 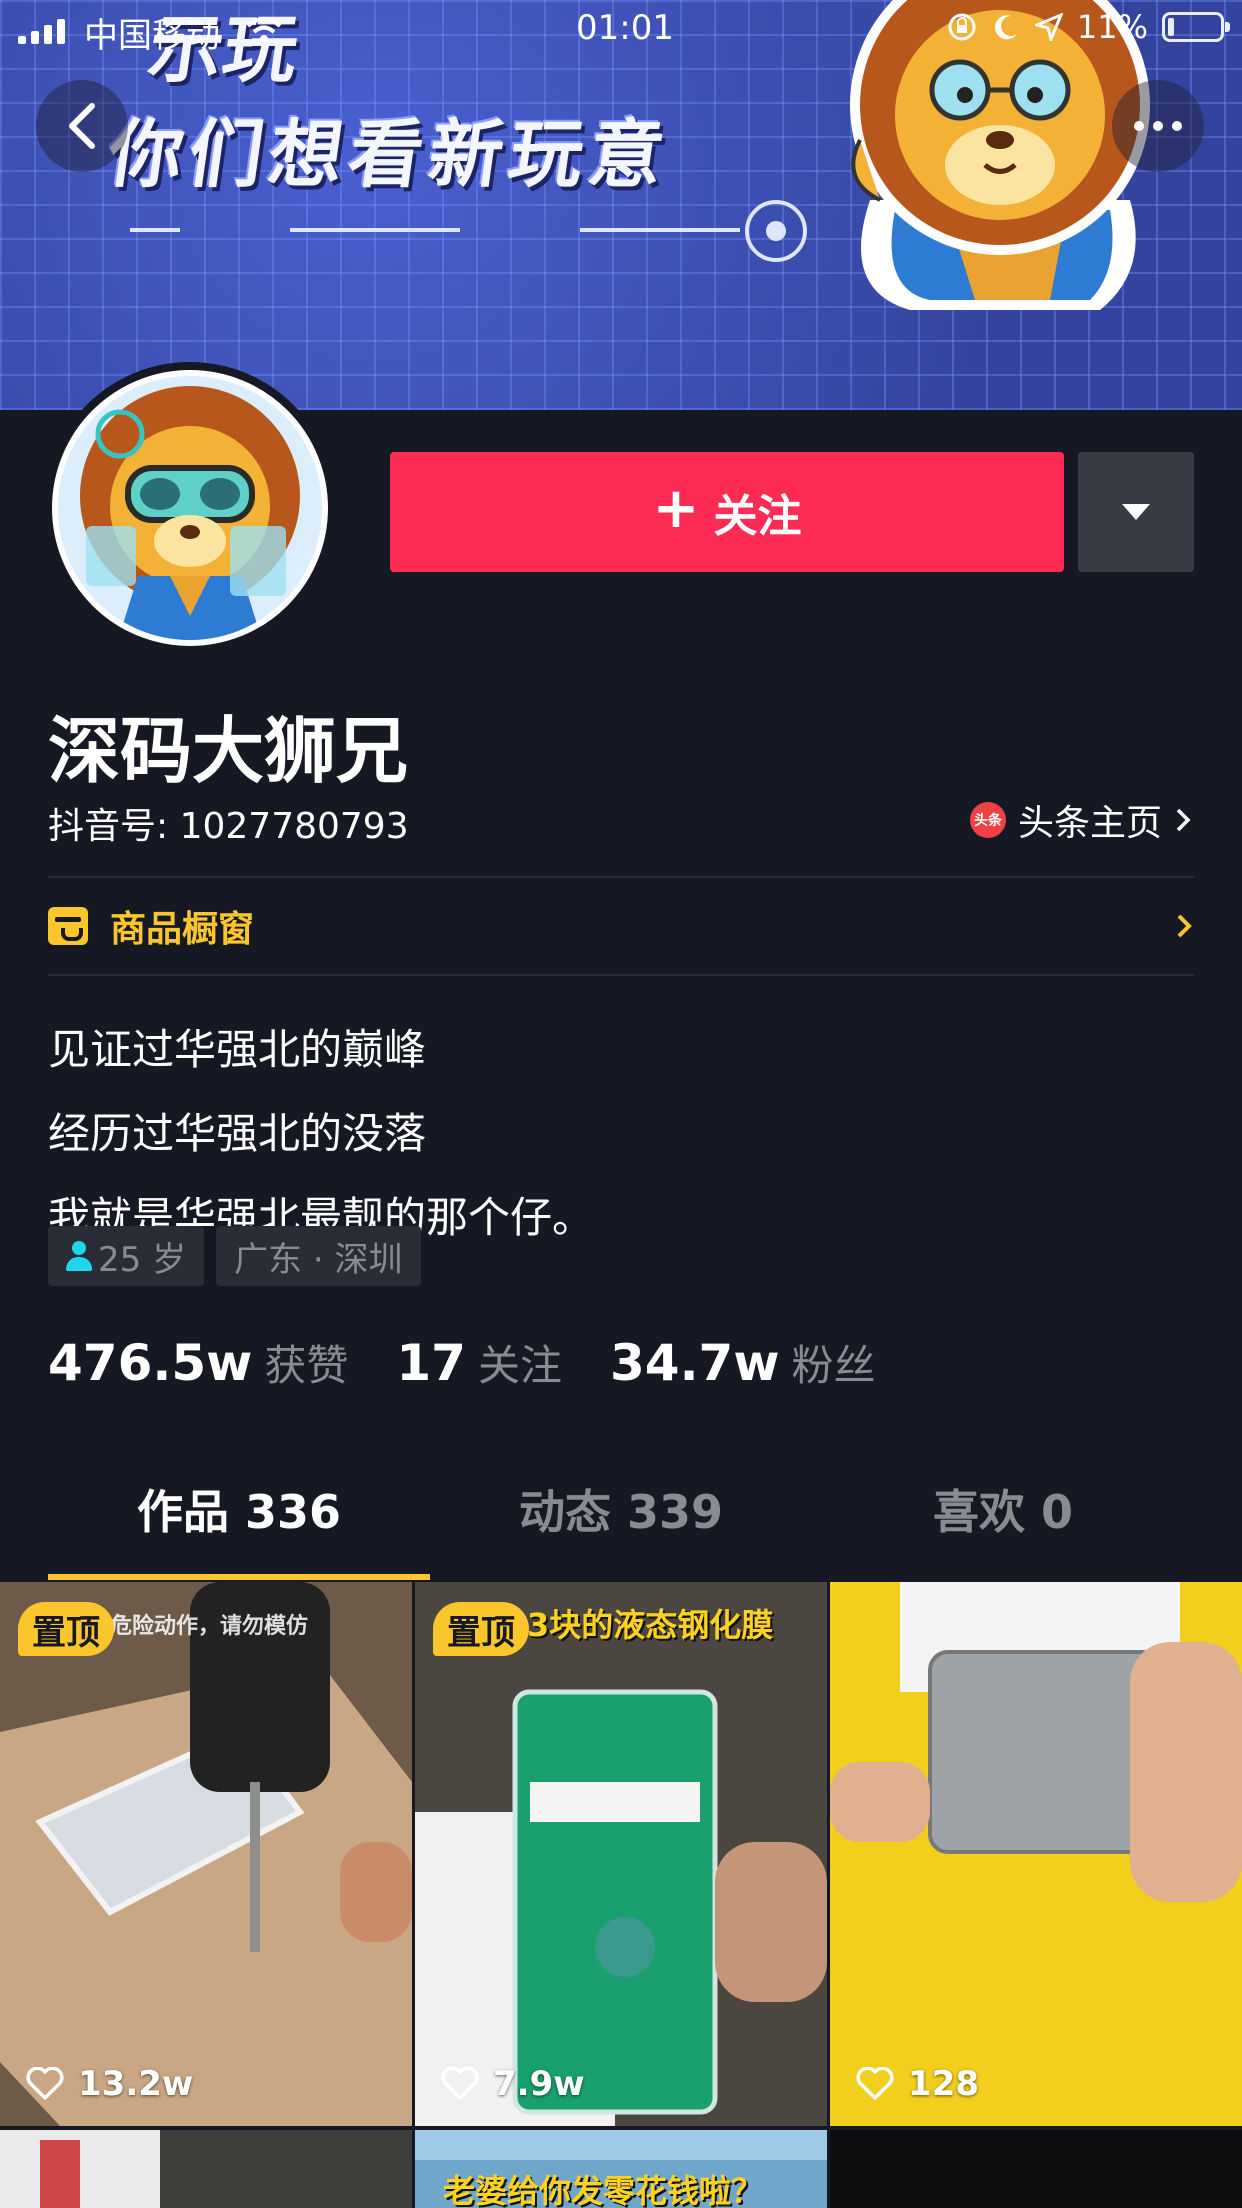 What do you see at coordinates (1196, 27) in the screenshot?
I see `battery-icon` at bounding box center [1196, 27].